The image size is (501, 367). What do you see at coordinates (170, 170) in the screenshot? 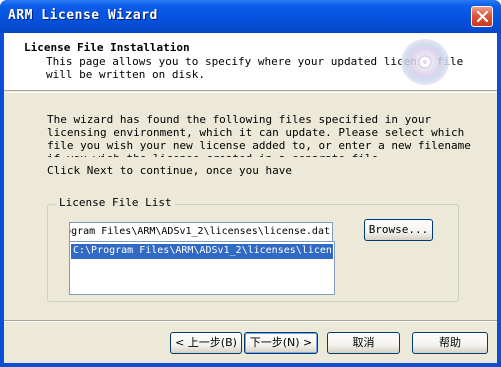
I see `continue-instruction: Click Next to continue, once you have` at bounding box center [170, 170].